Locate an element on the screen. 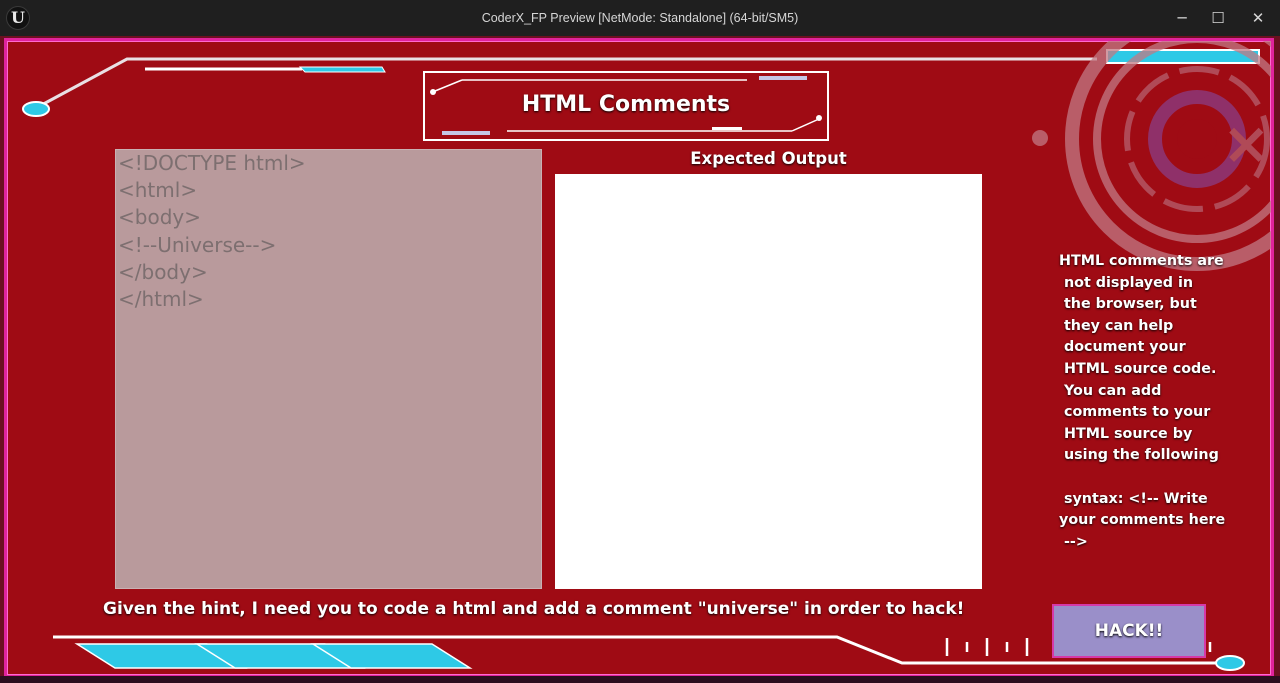 The image size is (1280, 683). hint-line: using the following is located at coordinates (1139, 455).